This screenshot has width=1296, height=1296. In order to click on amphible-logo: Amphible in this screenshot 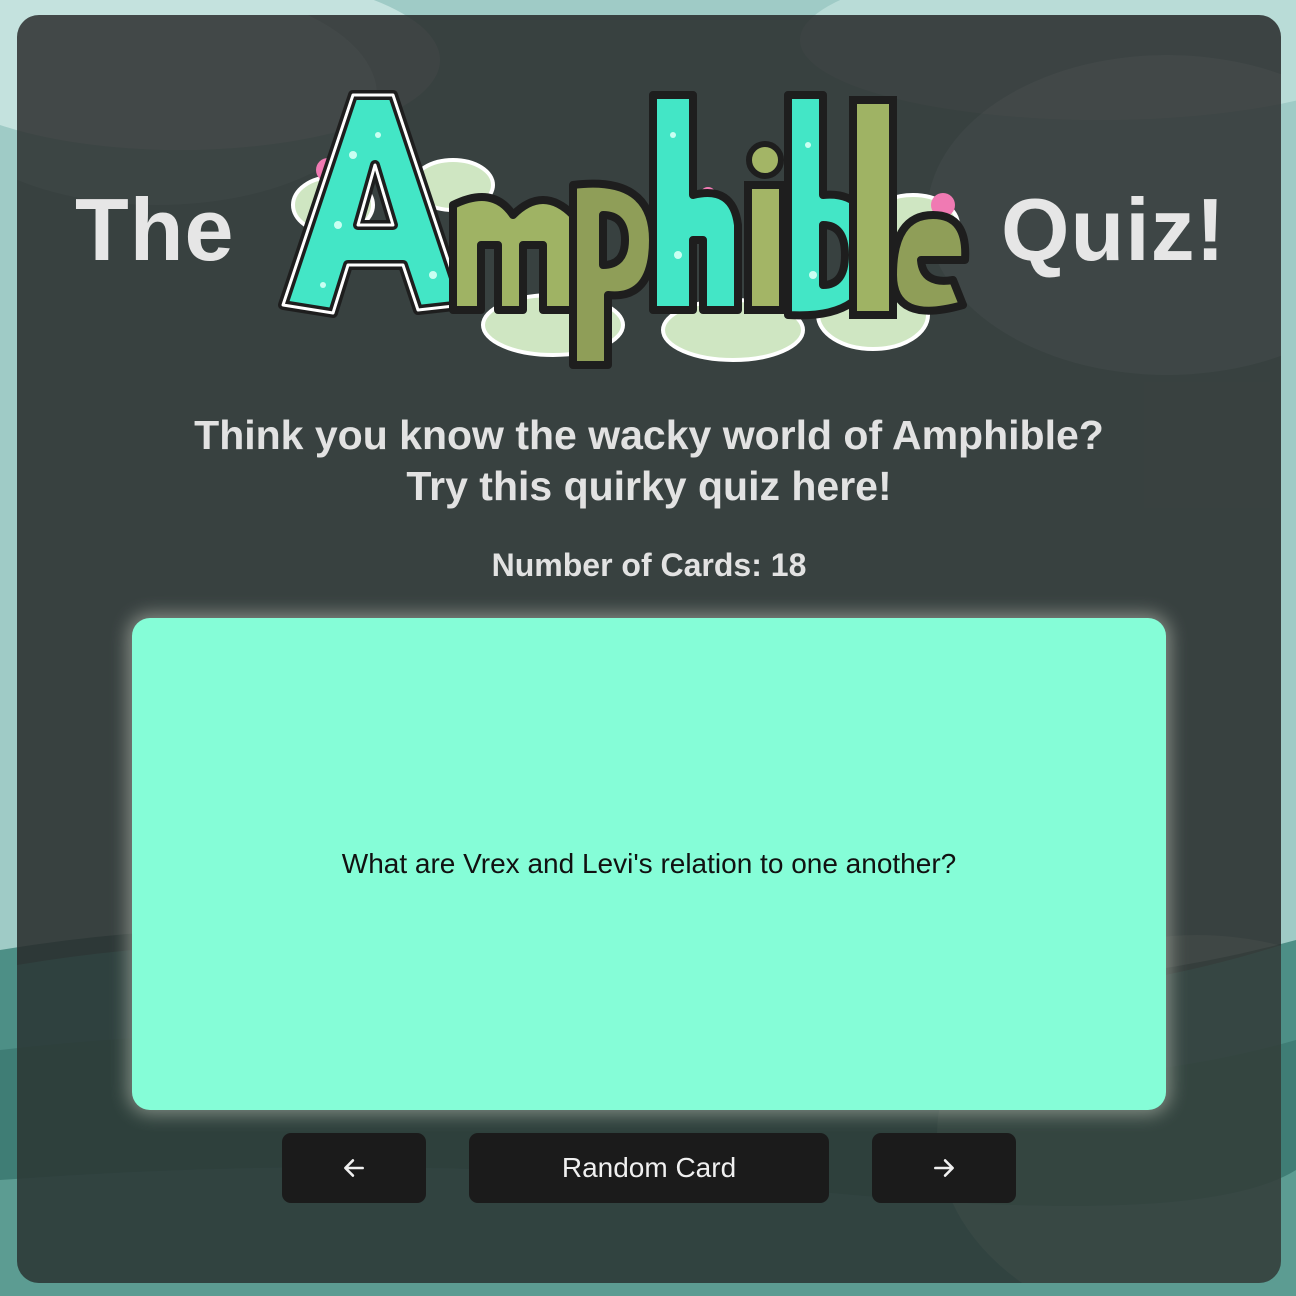, I will do `click(613, 235)`.